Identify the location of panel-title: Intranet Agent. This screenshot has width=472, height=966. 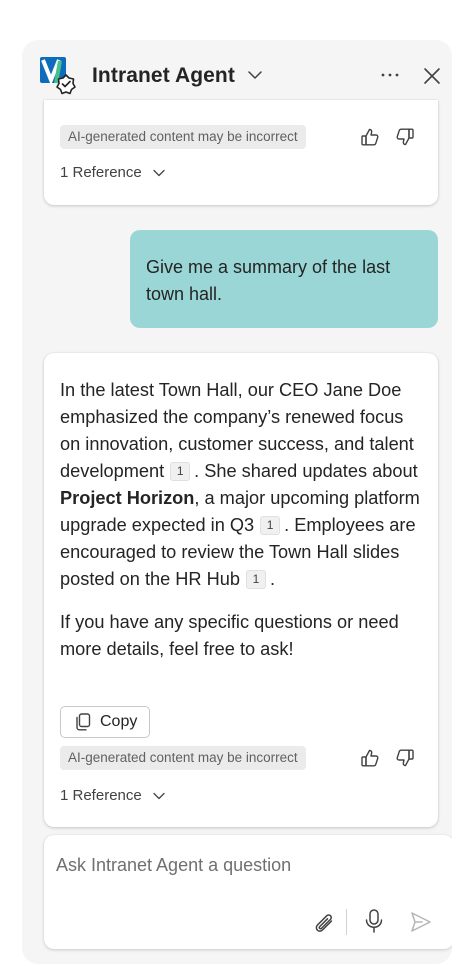
(163, 75).